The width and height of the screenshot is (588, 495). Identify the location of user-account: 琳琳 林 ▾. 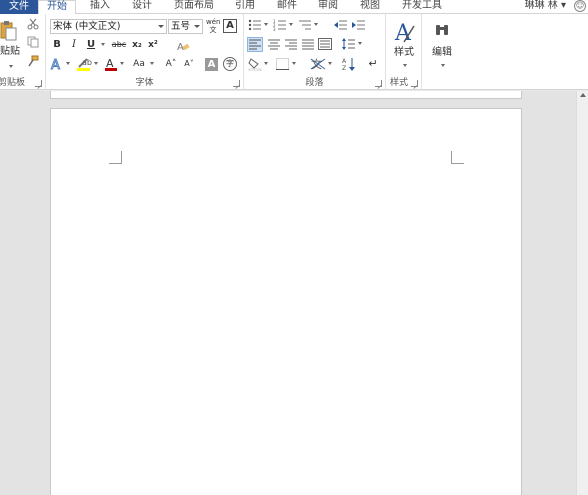
(545, 6).